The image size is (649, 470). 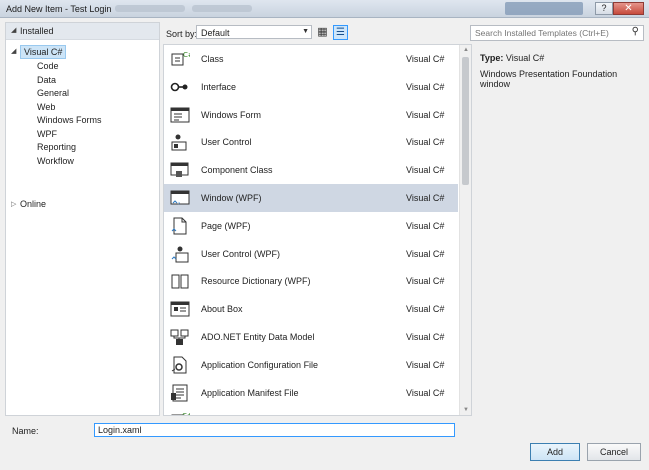 What do you see at coordinates (311, 411) in the screenshot?
I see `template-list-item: C# Assembly Information File Visual C#` at bounding box center [311, 411].